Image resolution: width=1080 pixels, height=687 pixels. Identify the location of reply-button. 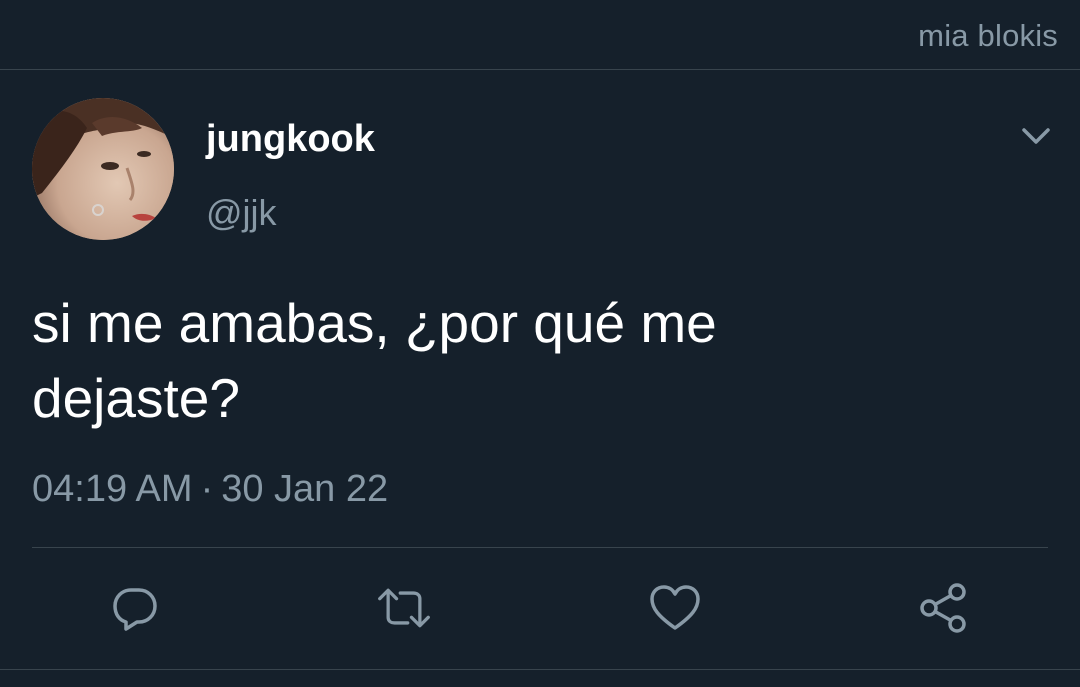
(135, 608).